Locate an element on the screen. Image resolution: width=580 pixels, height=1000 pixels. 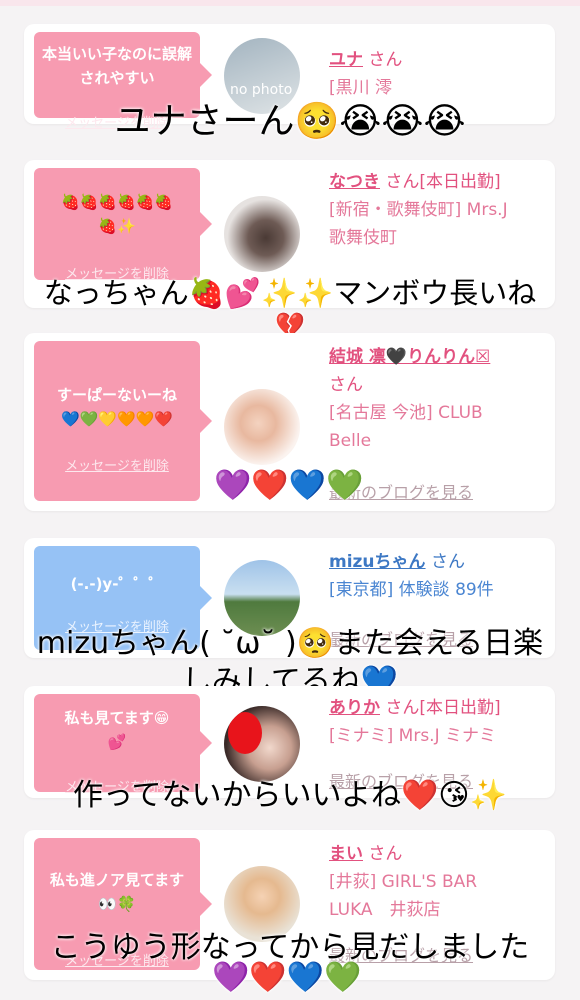
review-info: [東京都] 体験談 89件 is located at coordinates (411, 590).